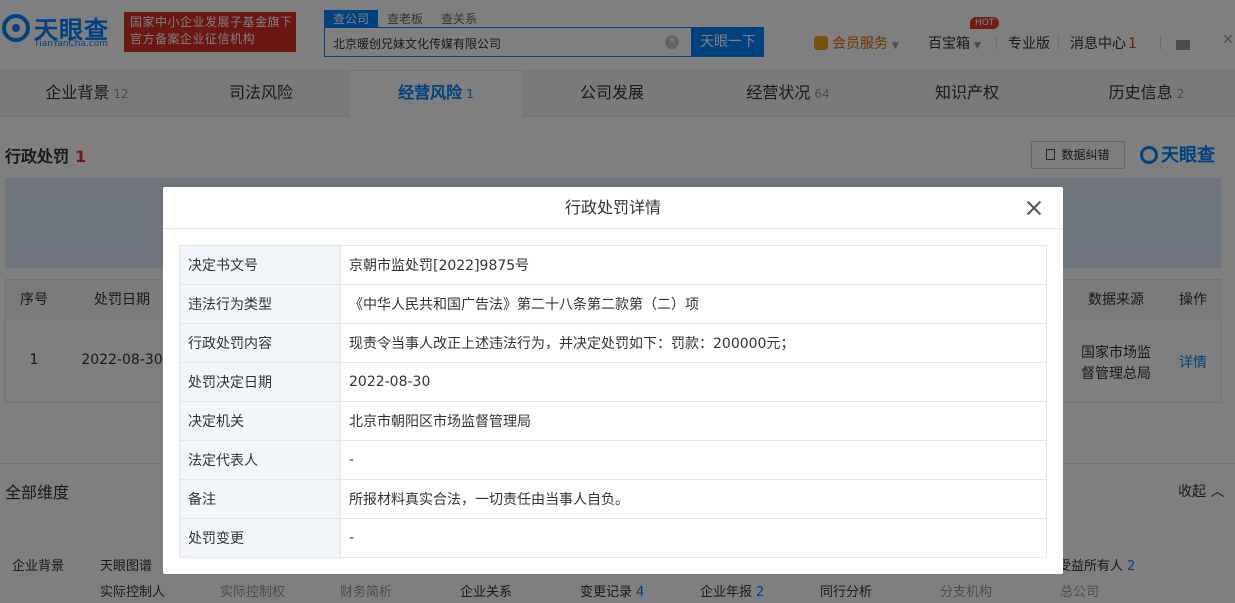 Image resolution: width=1235 pixels, height=603 pixels. What do you see at coordinates (260, 538) in the screenshot?
I see `field-label: 处罚变更` at bounding box center [260, 538].